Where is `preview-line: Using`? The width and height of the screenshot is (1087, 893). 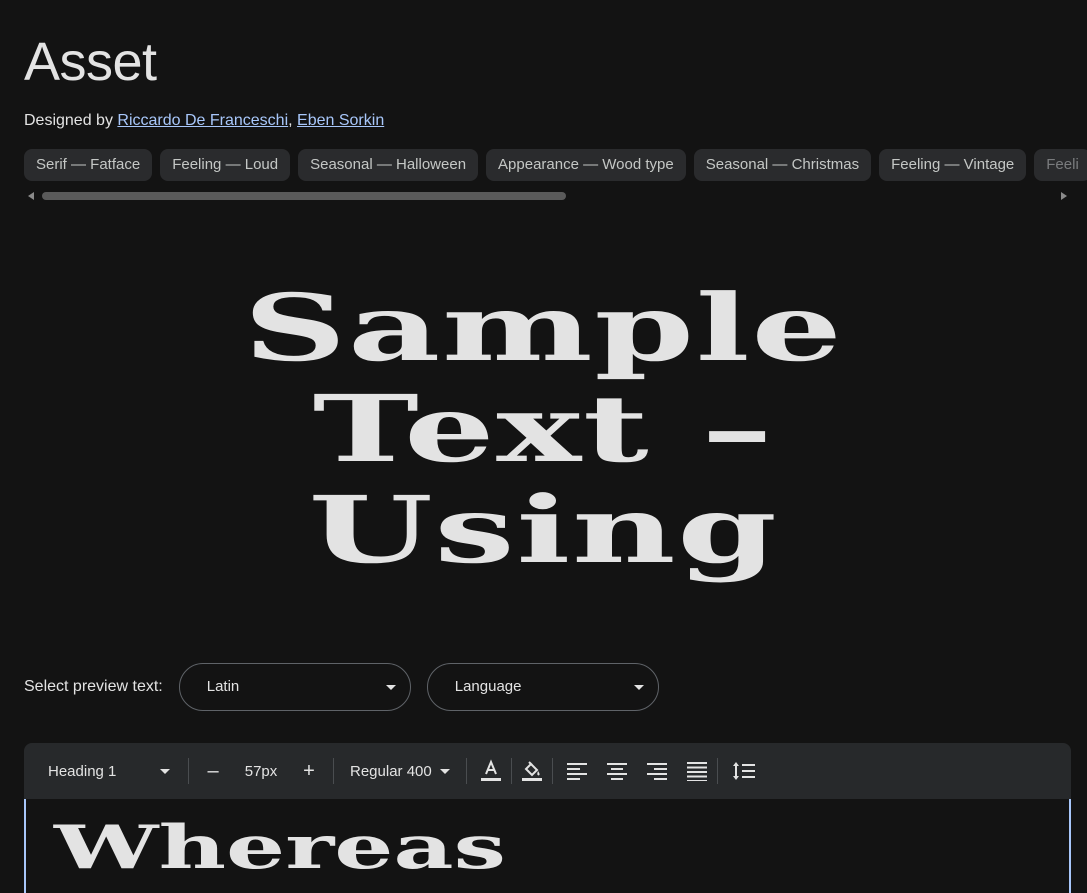
preview-line: Using is located at coordinates (543, 530).